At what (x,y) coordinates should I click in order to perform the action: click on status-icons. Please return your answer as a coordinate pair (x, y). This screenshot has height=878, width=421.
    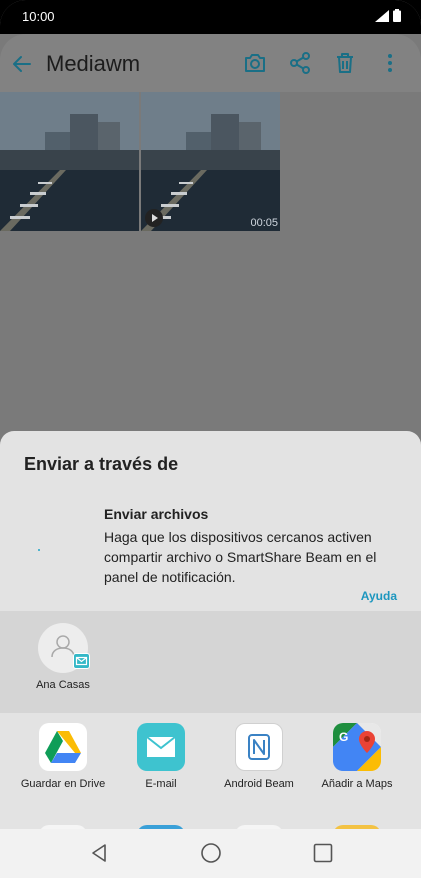
    Looking at the image, I should click on (388, 15).